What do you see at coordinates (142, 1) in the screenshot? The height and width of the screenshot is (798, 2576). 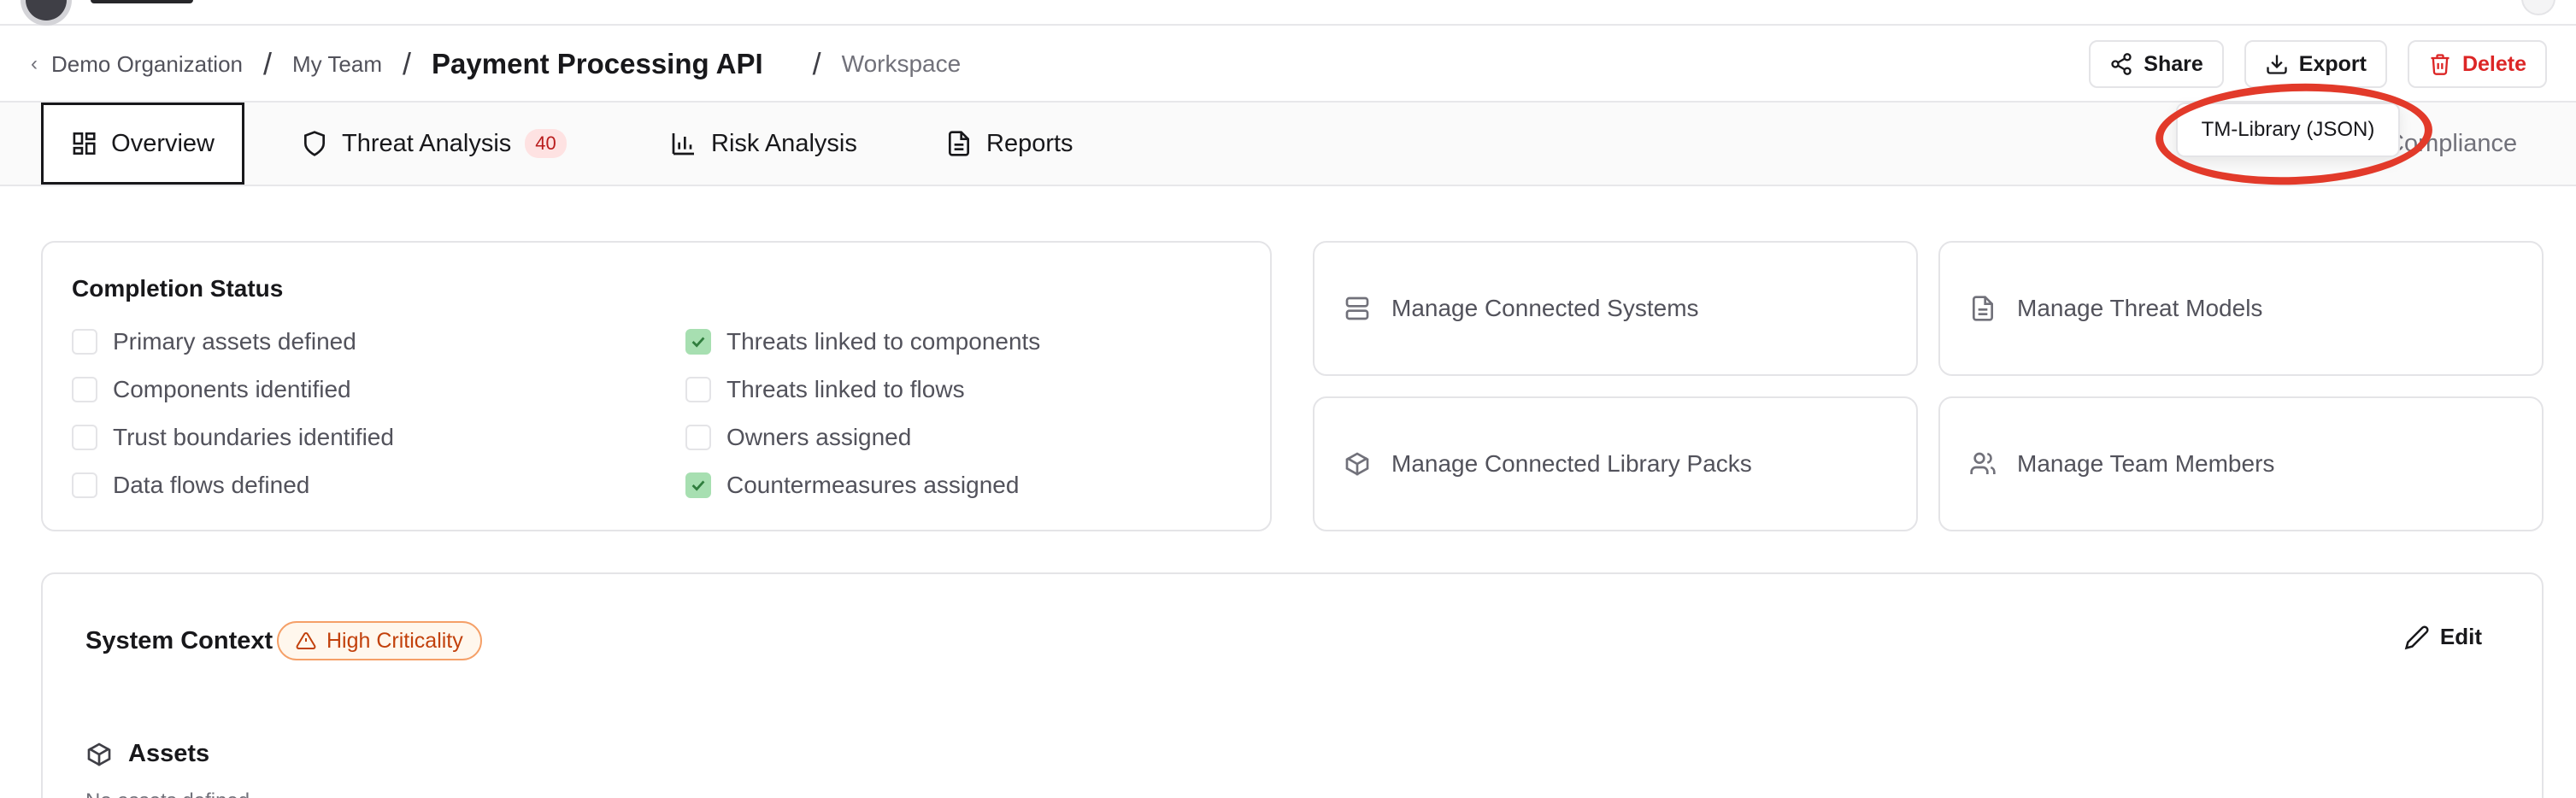 I see `brand-name-cut` at bounding box center [142, 1].